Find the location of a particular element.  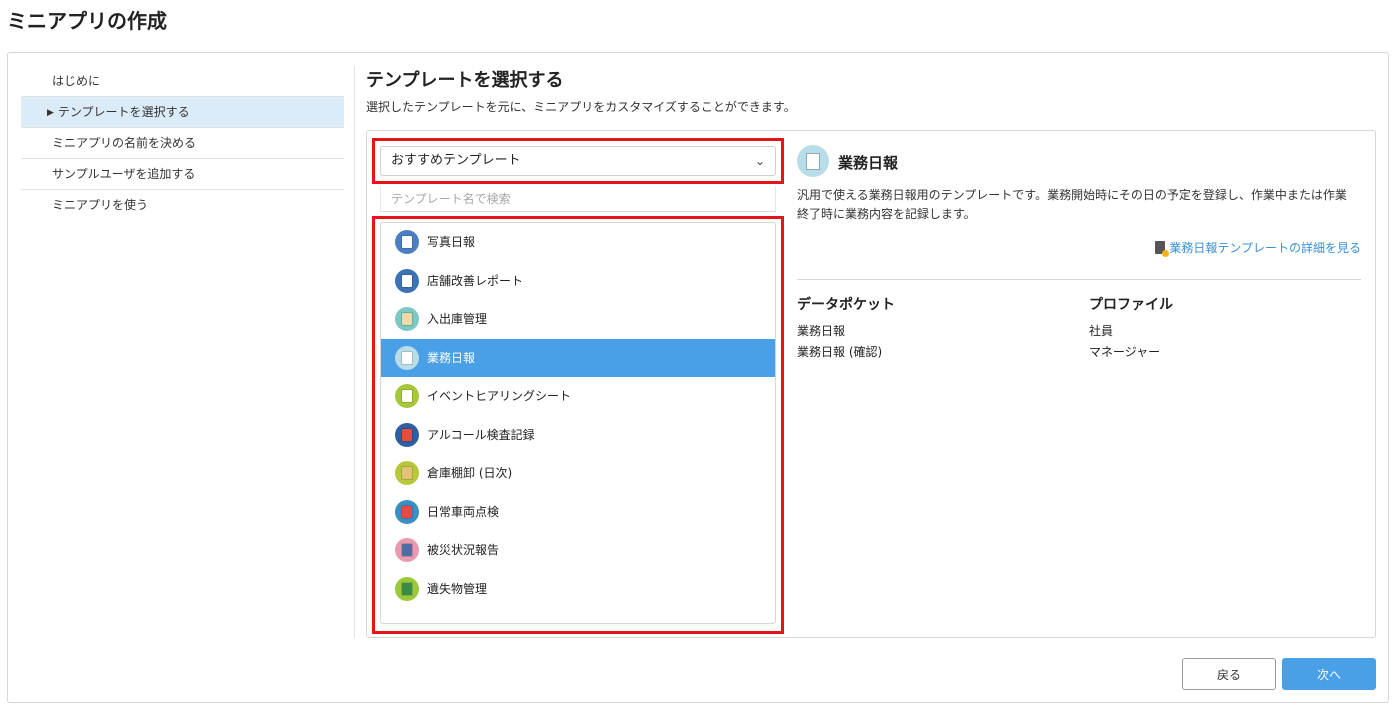

step-label: サンプルユーザを追加する is located at coordinates (124, 174).